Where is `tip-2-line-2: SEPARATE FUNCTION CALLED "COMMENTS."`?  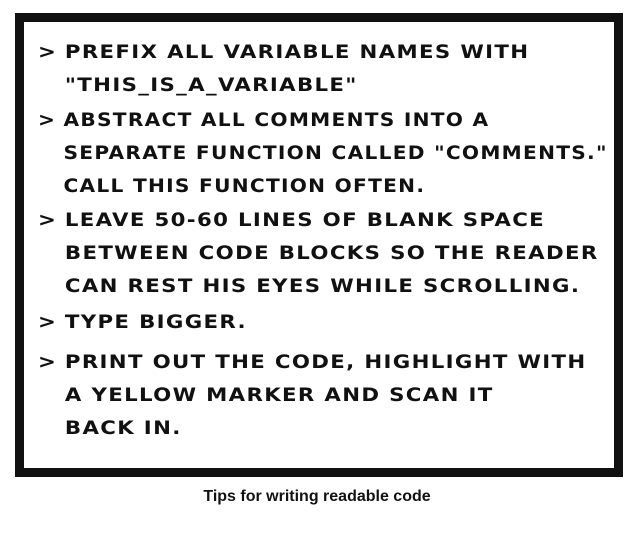
tip-2-line-2: SEPARATE FUNCTION CALLED "COMMENTS." is located at coordinates (335, 153).